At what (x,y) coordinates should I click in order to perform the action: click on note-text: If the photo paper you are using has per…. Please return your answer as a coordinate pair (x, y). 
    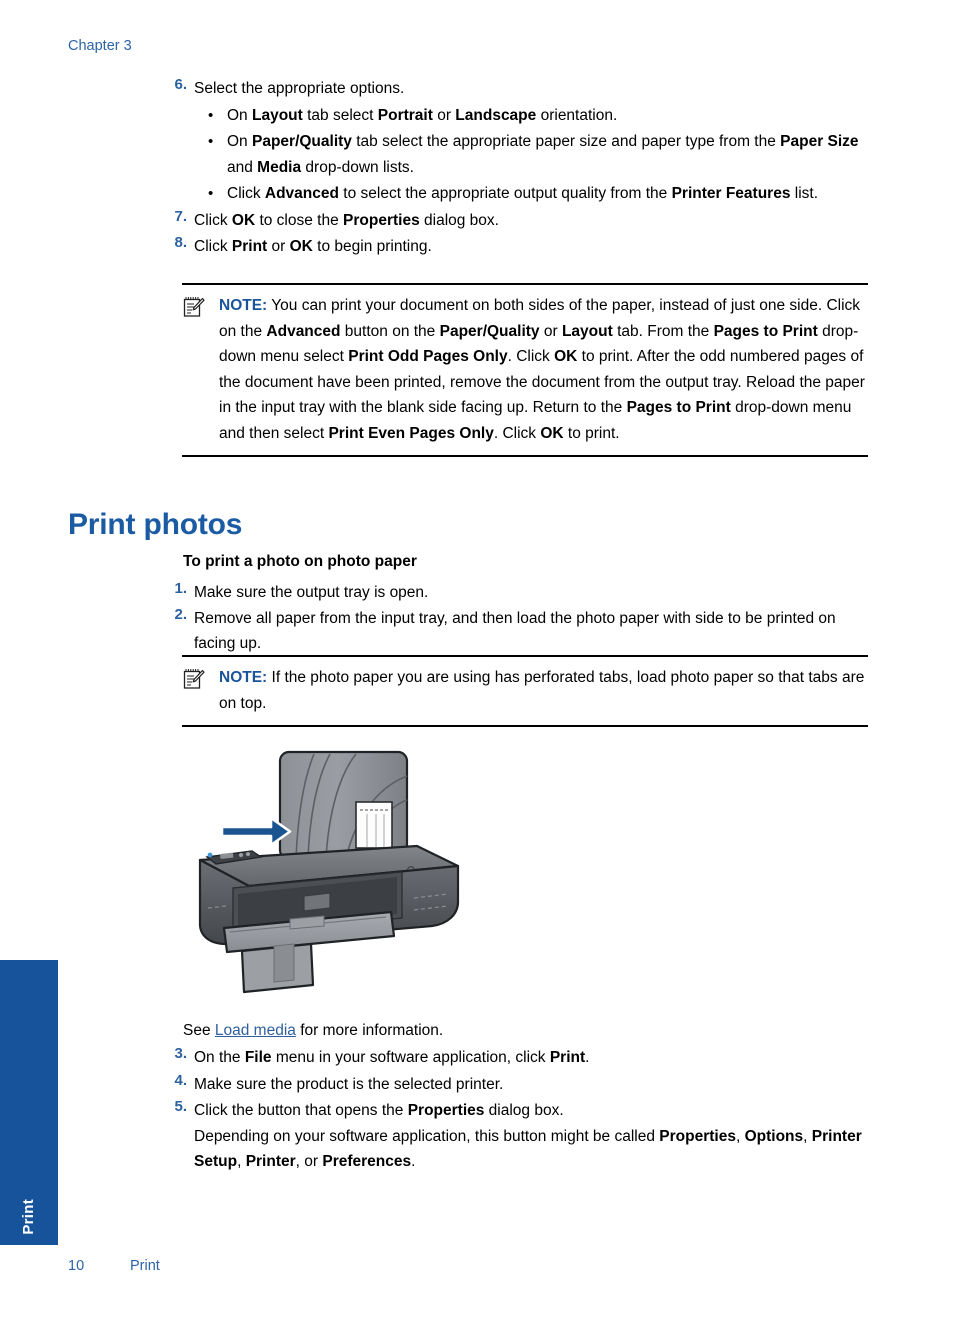
    Looking at the image, I should click on (542, 690).